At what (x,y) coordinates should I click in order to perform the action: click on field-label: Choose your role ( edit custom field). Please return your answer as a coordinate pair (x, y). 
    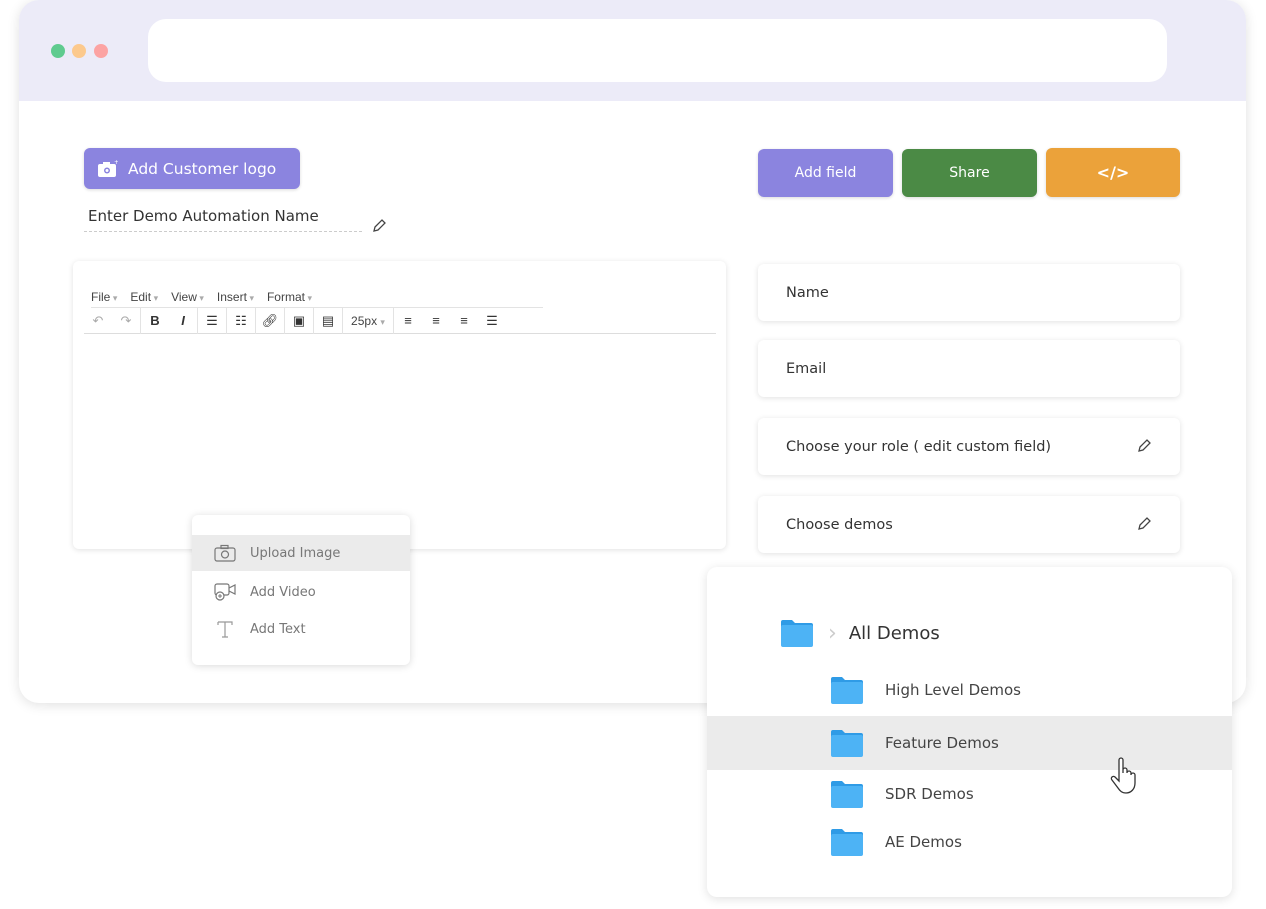
    Looking at the image, I should click on (919, 446).